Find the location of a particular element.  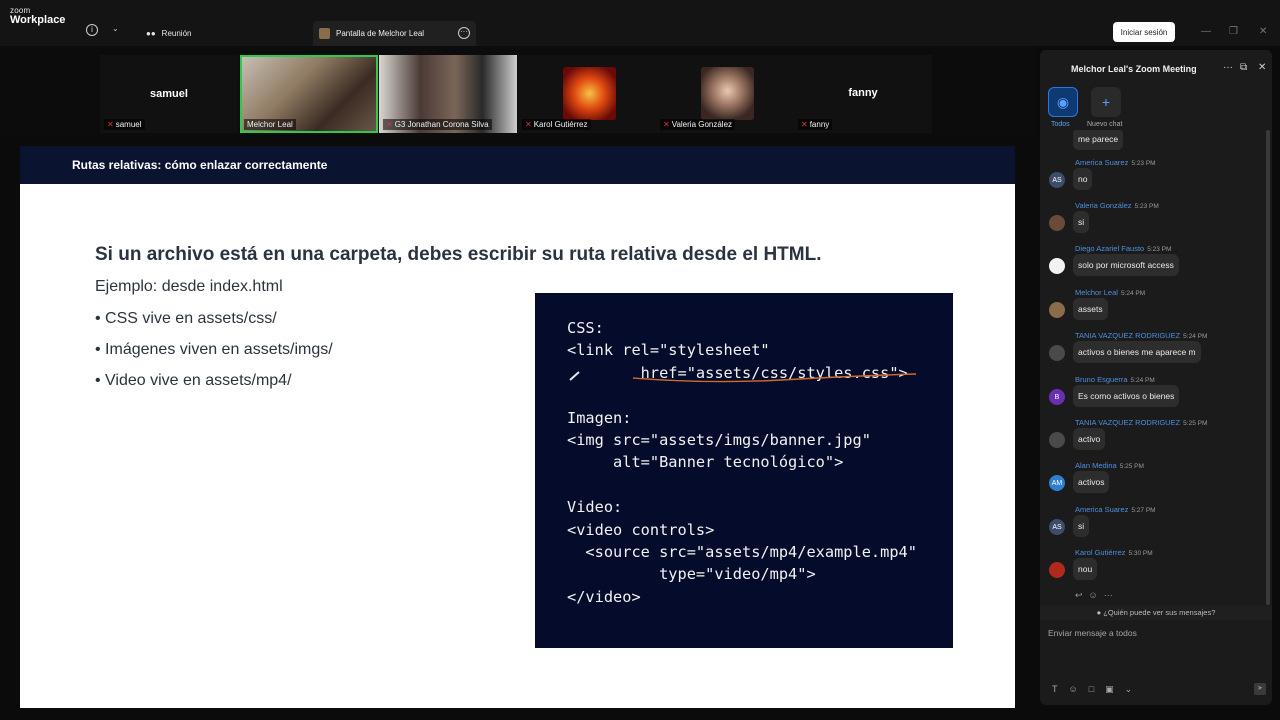

chat-message: Melchor Leal 5:24 PM assets is located at coordinates (1156, 308).